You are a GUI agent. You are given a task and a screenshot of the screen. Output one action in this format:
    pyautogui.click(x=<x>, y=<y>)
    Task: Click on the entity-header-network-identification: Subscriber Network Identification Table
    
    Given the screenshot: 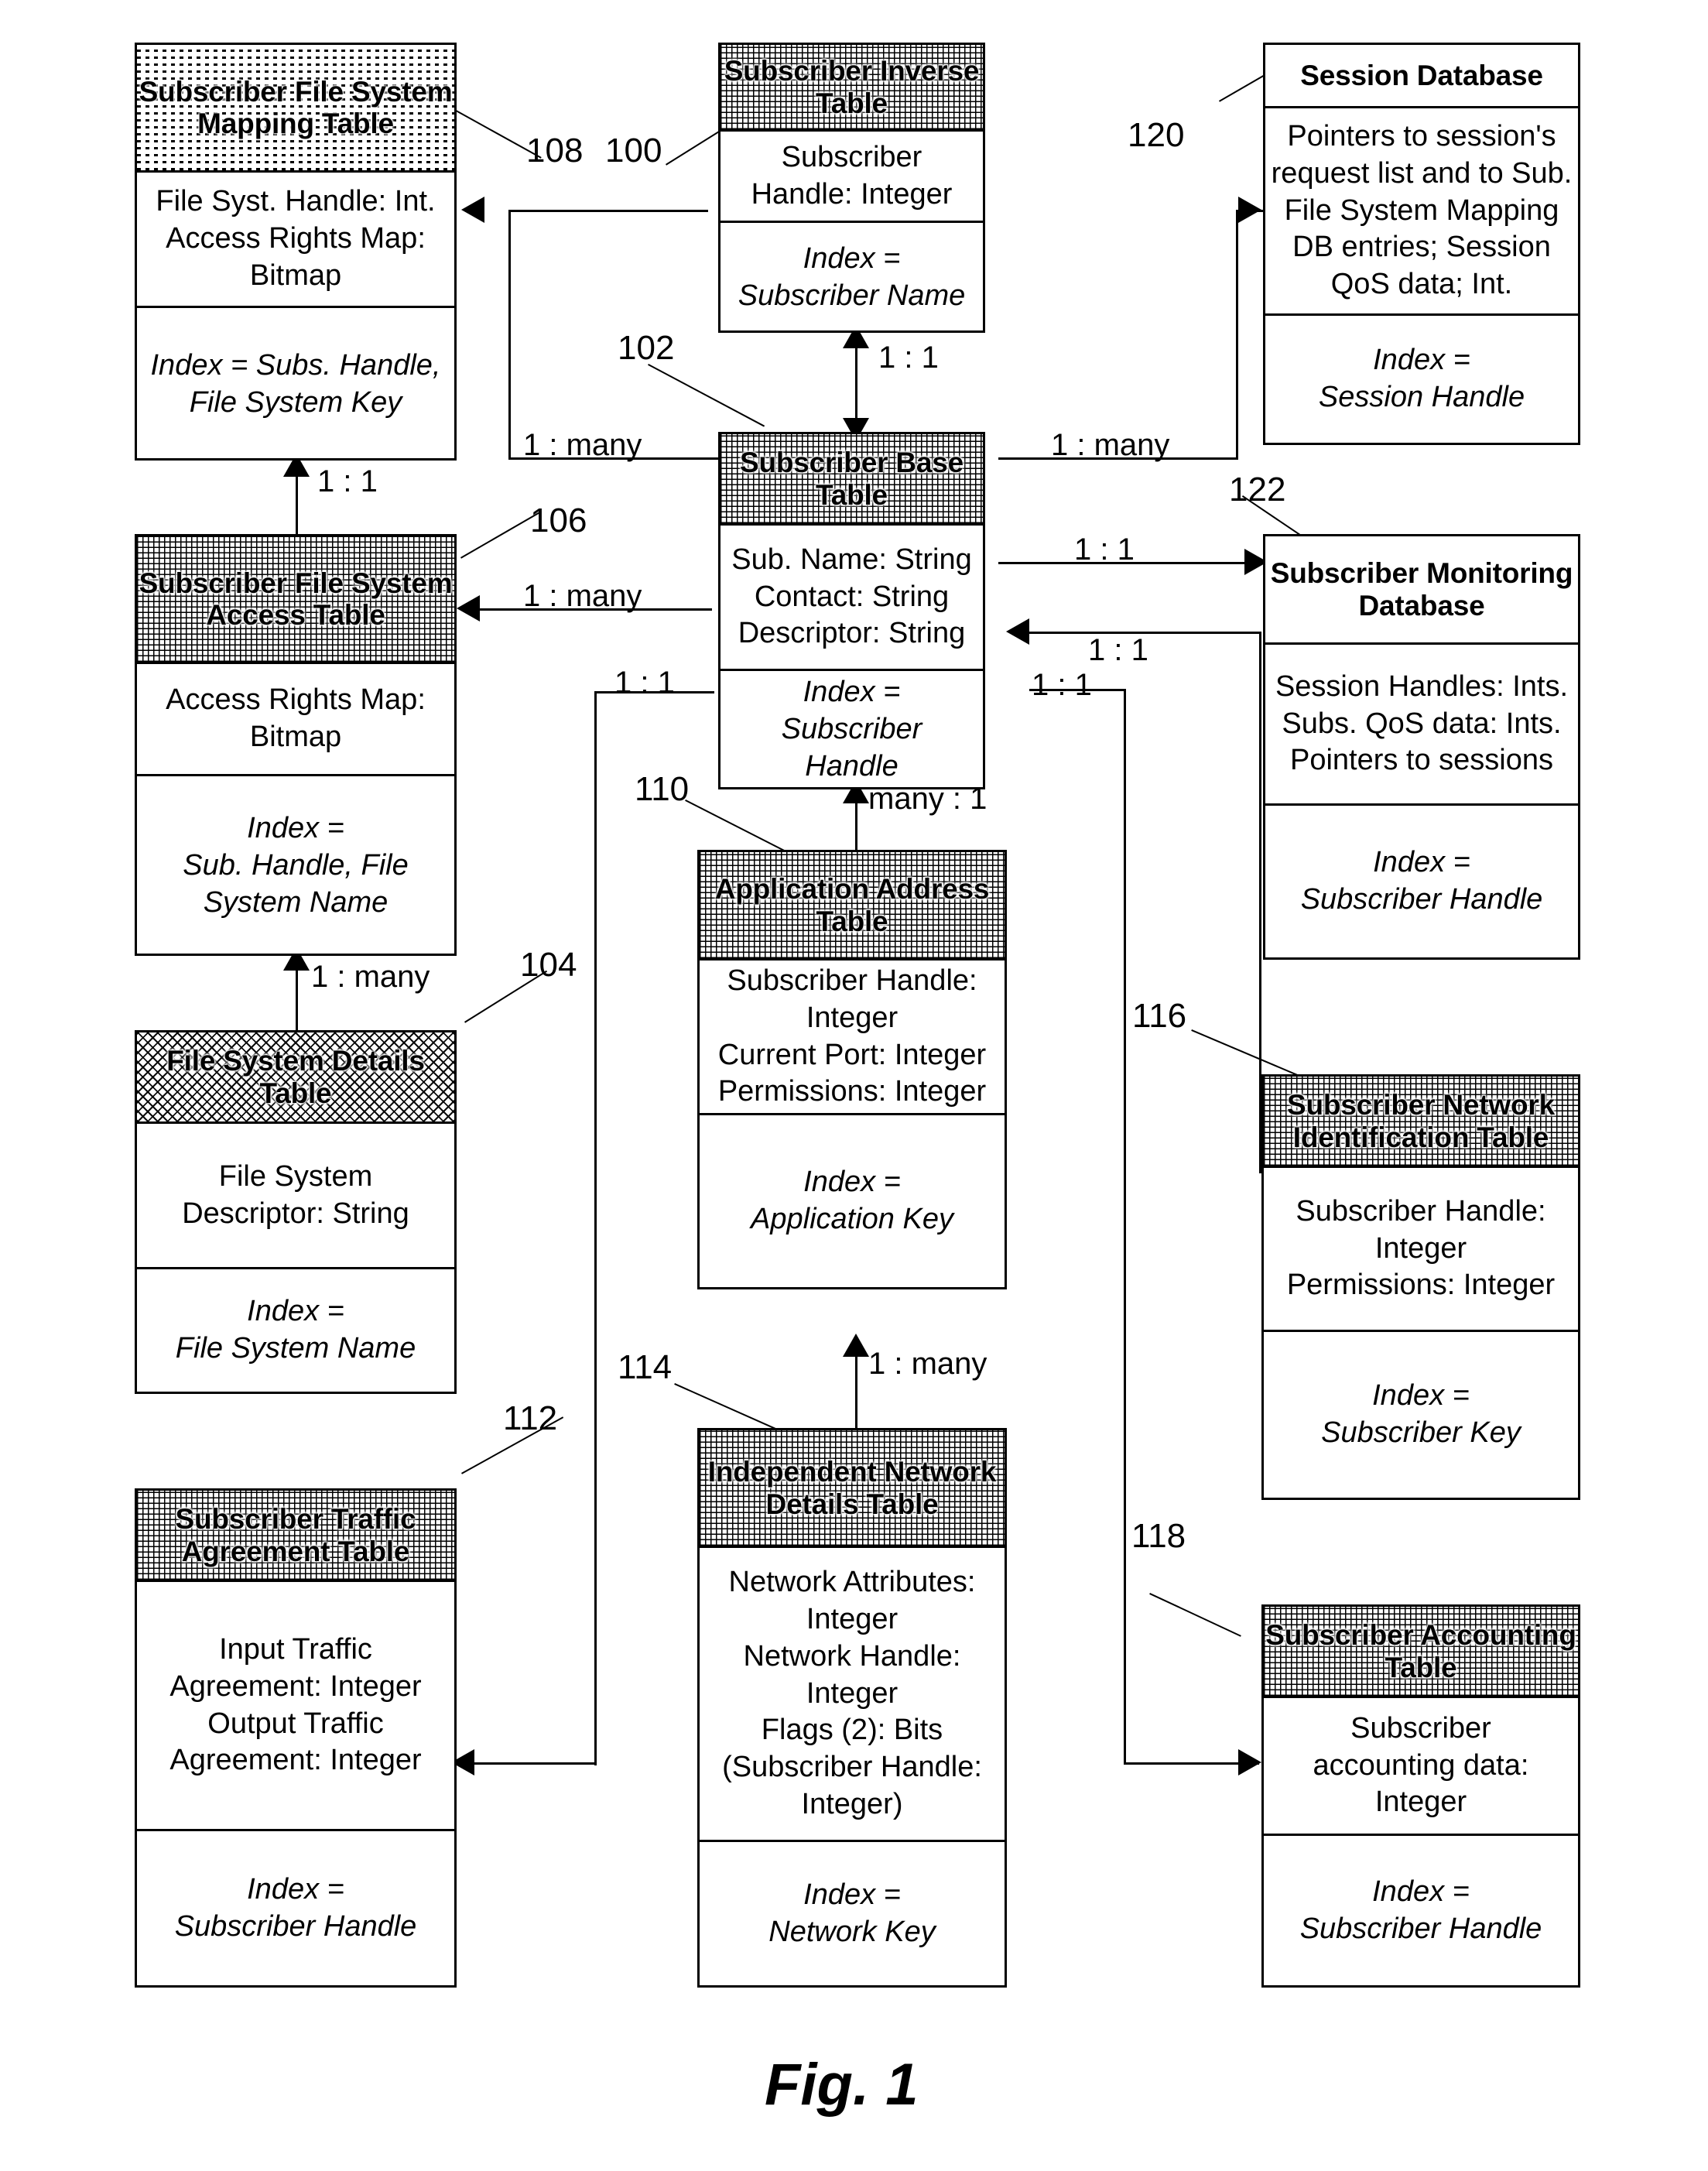 What is the action you would take?
    pyautogui.click(x=1421, y=1122)
    